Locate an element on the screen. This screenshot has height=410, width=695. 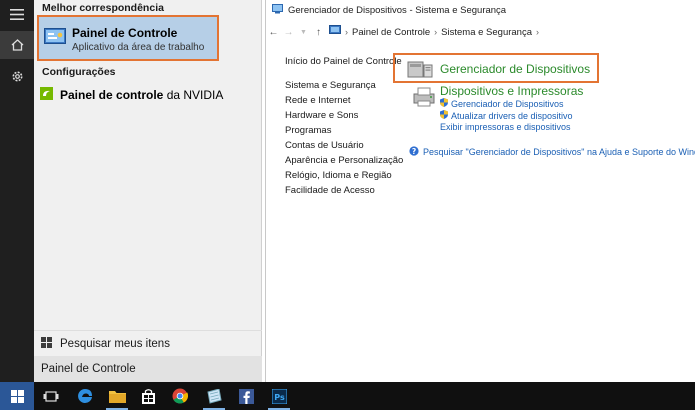
photoshop-icon: Ps is located at coordinates (279, 396).